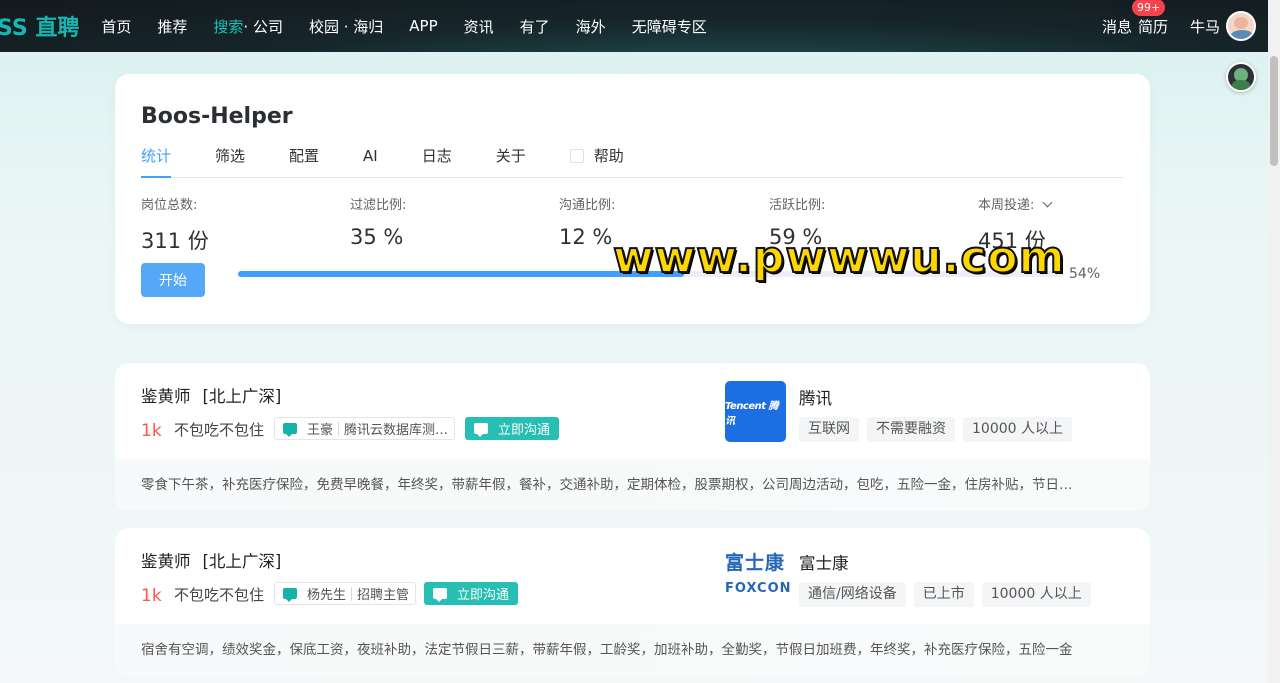 The height and width of the screenshot is (683, 1280). Describe the element at coordinates (755, 563) in the screenshot. I see `logo-text-top: 富士康` at that location.